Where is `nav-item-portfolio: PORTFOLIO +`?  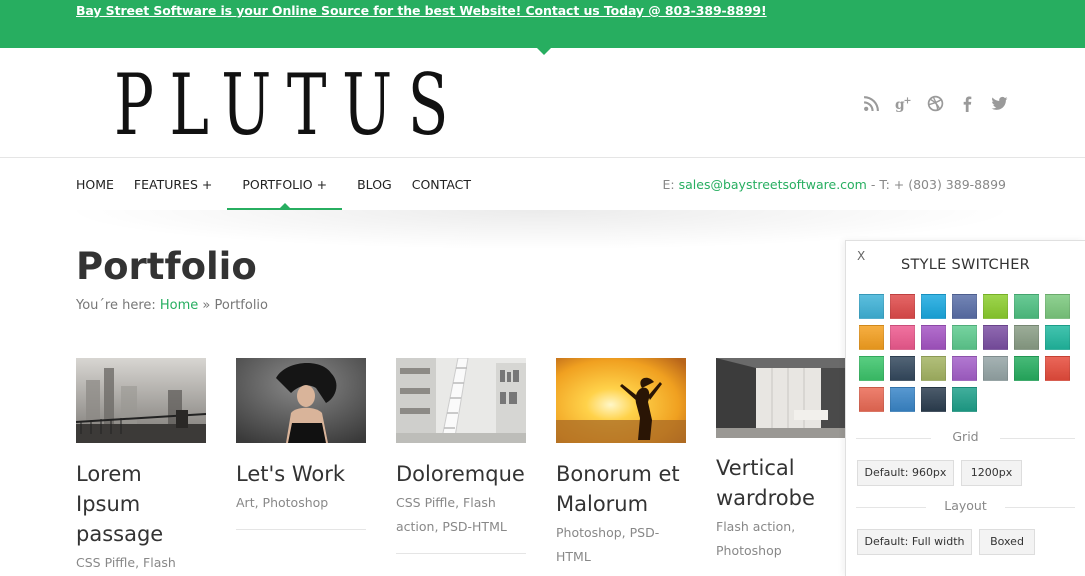 nav-item-portfolio: PORTFOLIO + is located at coordinates (284, 184).